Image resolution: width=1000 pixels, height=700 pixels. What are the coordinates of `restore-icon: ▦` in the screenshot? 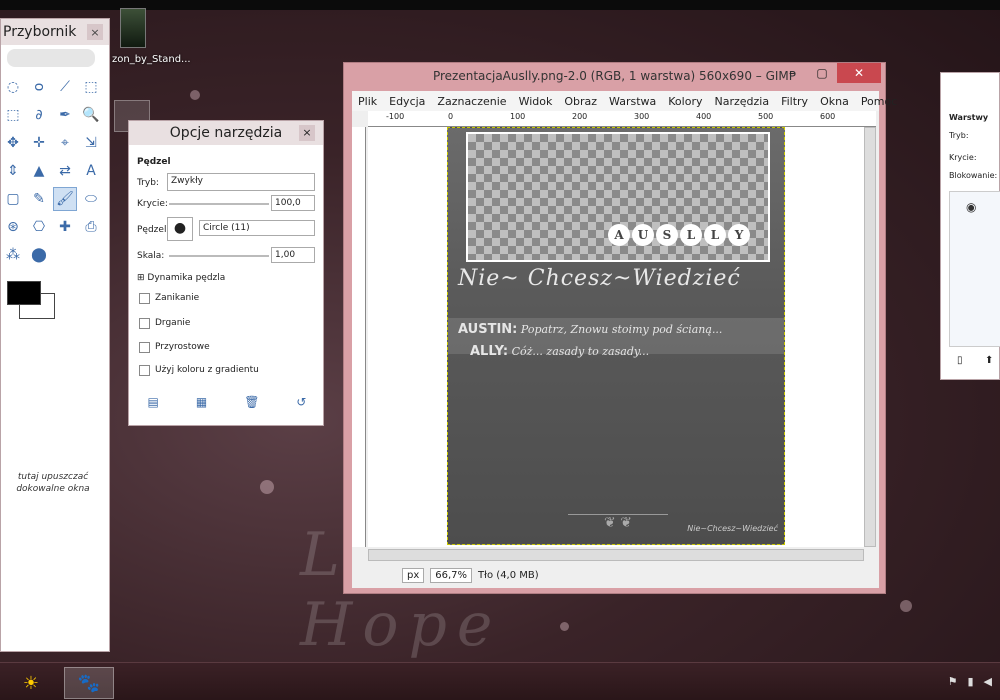 It's located at (201, 402).